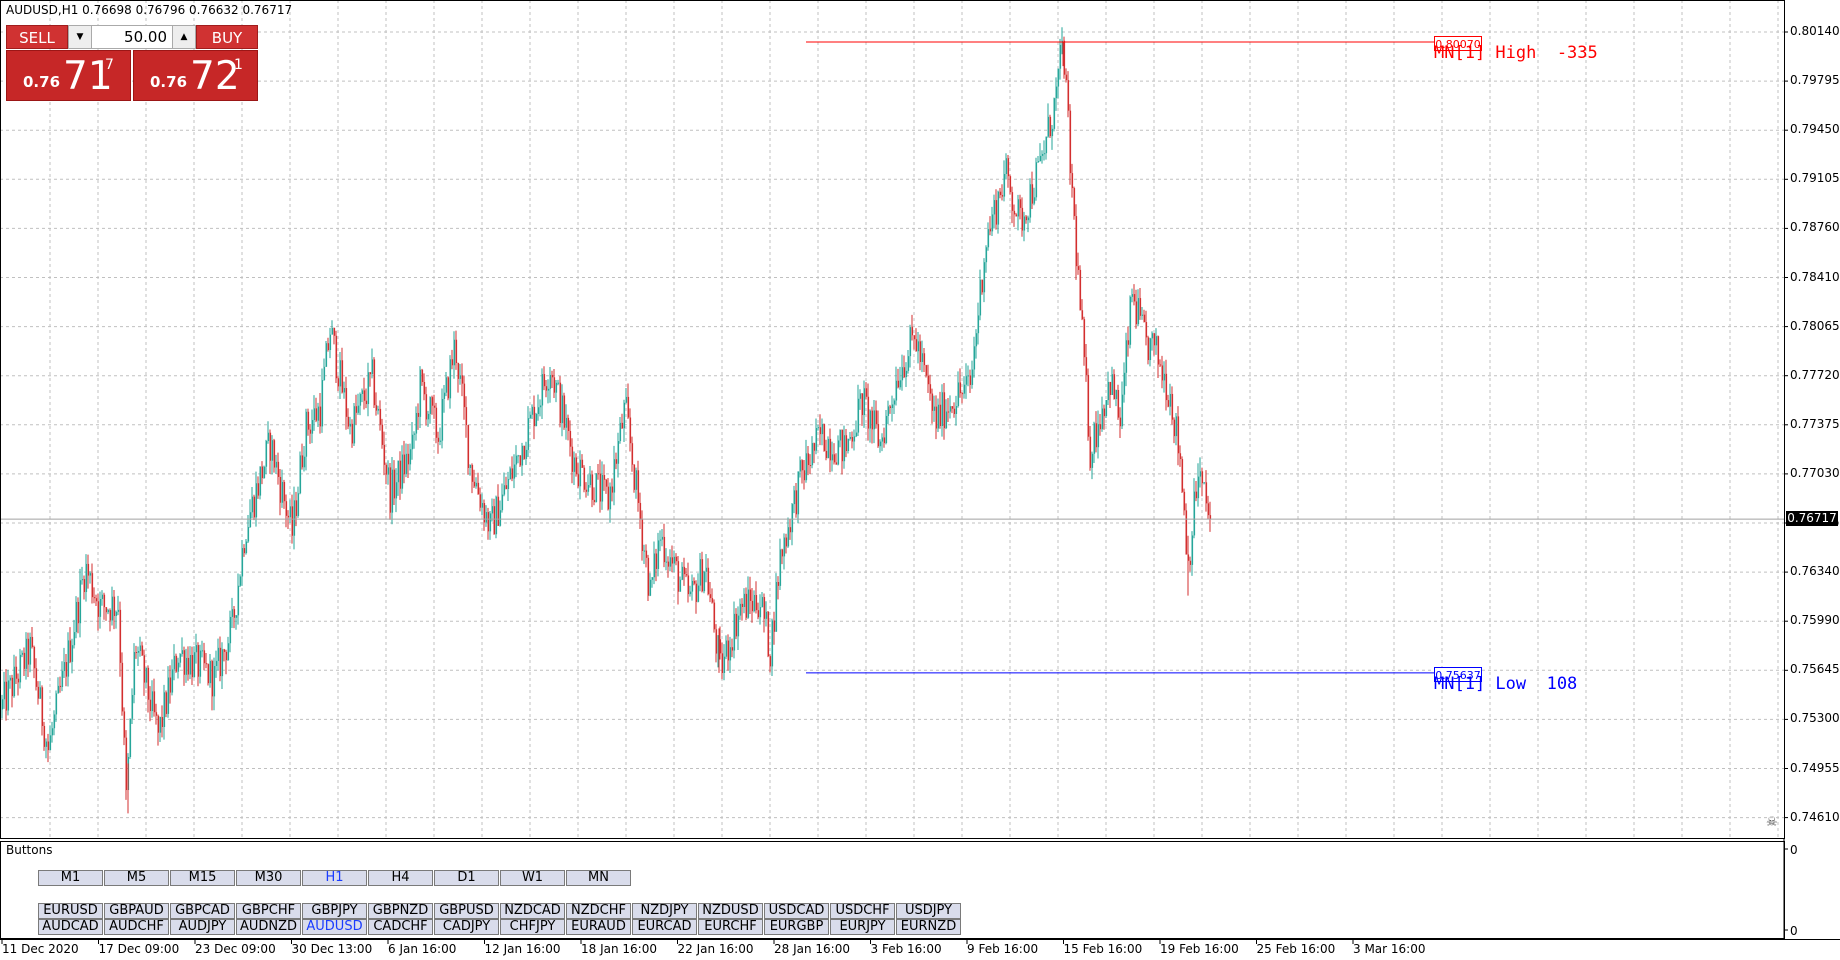 Image resolution: width=1840 pixels, height=960 pixels. Describe the element at coordinates (730, 911) in the screenshot. I see `symbol-button-nzdusd: NZDUSD` at that location.